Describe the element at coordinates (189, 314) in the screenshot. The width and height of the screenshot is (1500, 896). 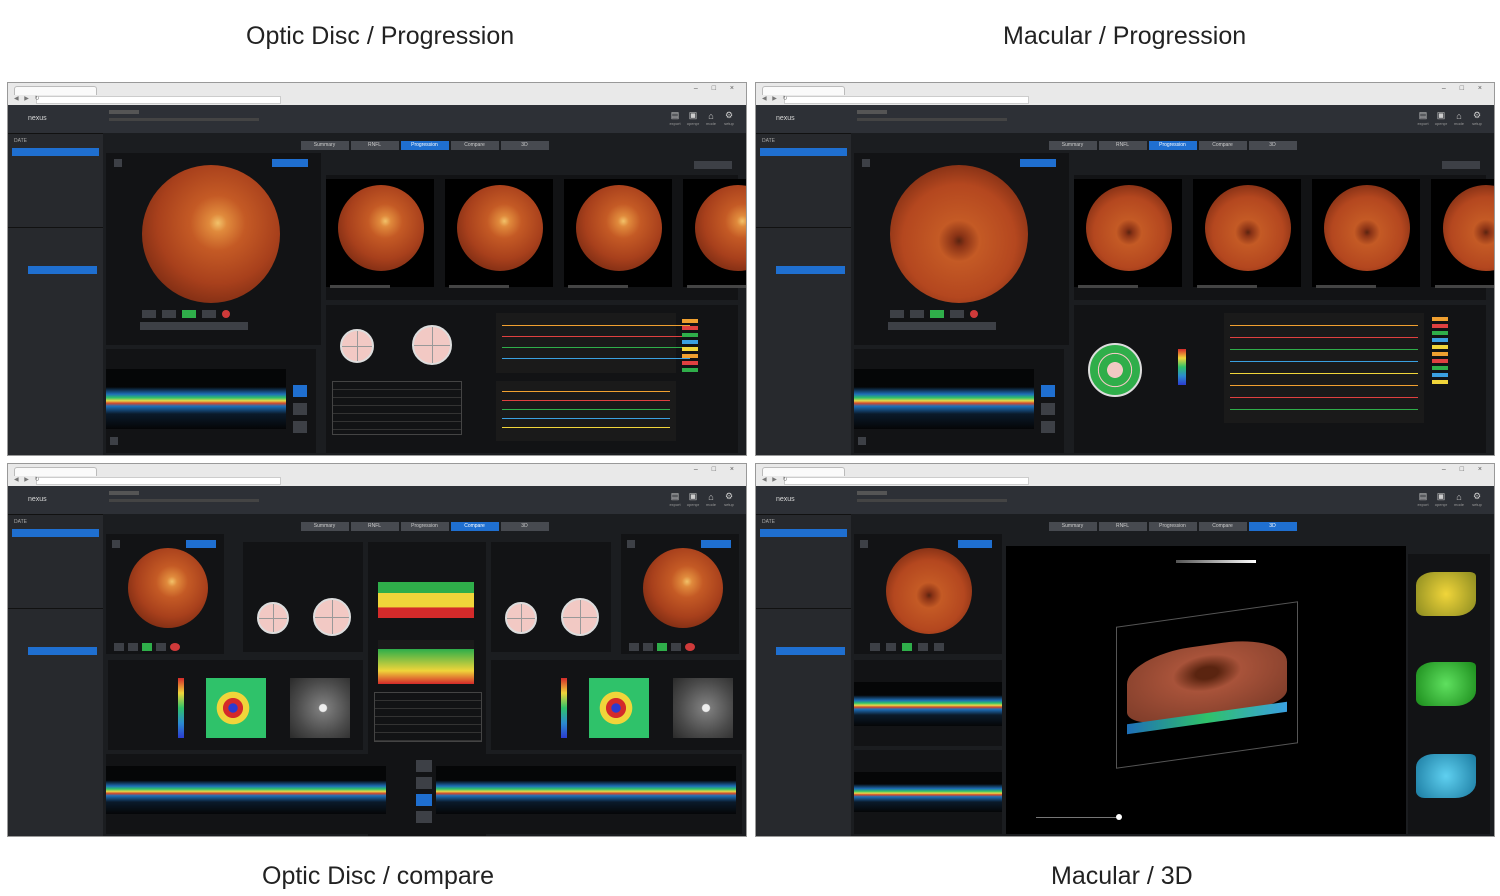
I see `green-icon` at that location.